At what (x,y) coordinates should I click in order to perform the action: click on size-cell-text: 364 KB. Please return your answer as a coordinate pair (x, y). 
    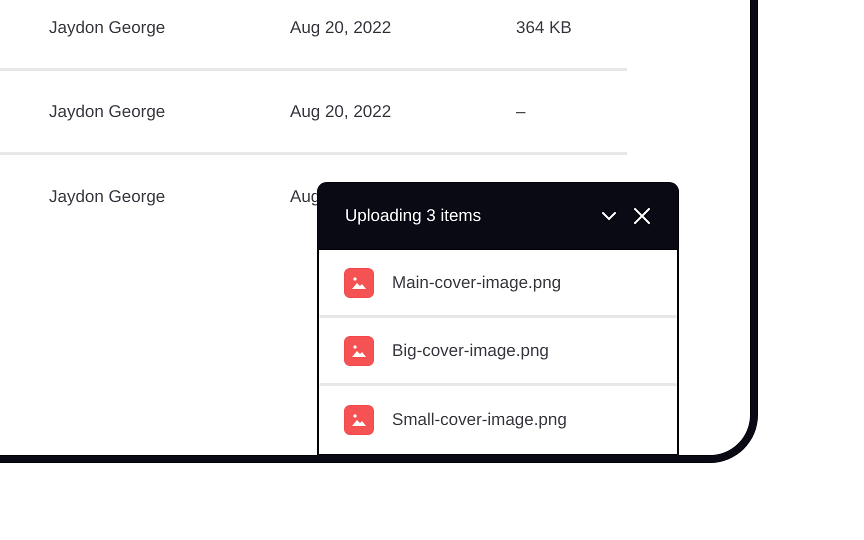
    Looking at the image, I should click on (544, 27).